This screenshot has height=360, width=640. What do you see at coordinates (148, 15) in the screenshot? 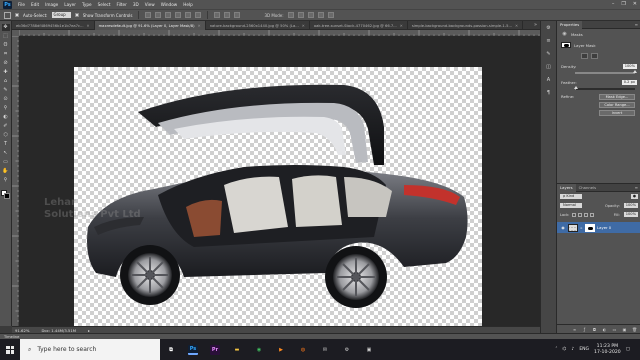
I see `align-top-button` at bounding box center [148, 15].